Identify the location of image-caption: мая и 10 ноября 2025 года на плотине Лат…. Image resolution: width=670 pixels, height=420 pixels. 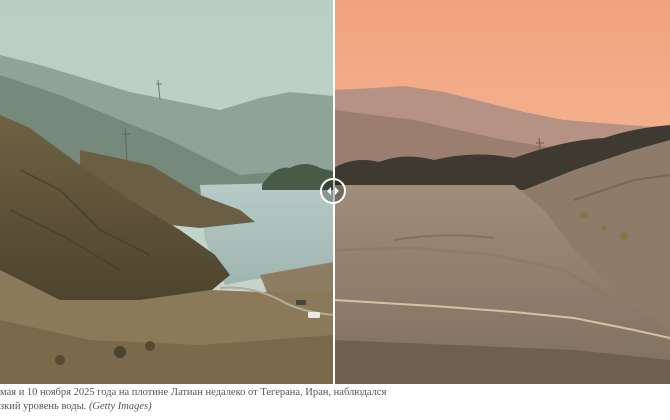
(335, 400).